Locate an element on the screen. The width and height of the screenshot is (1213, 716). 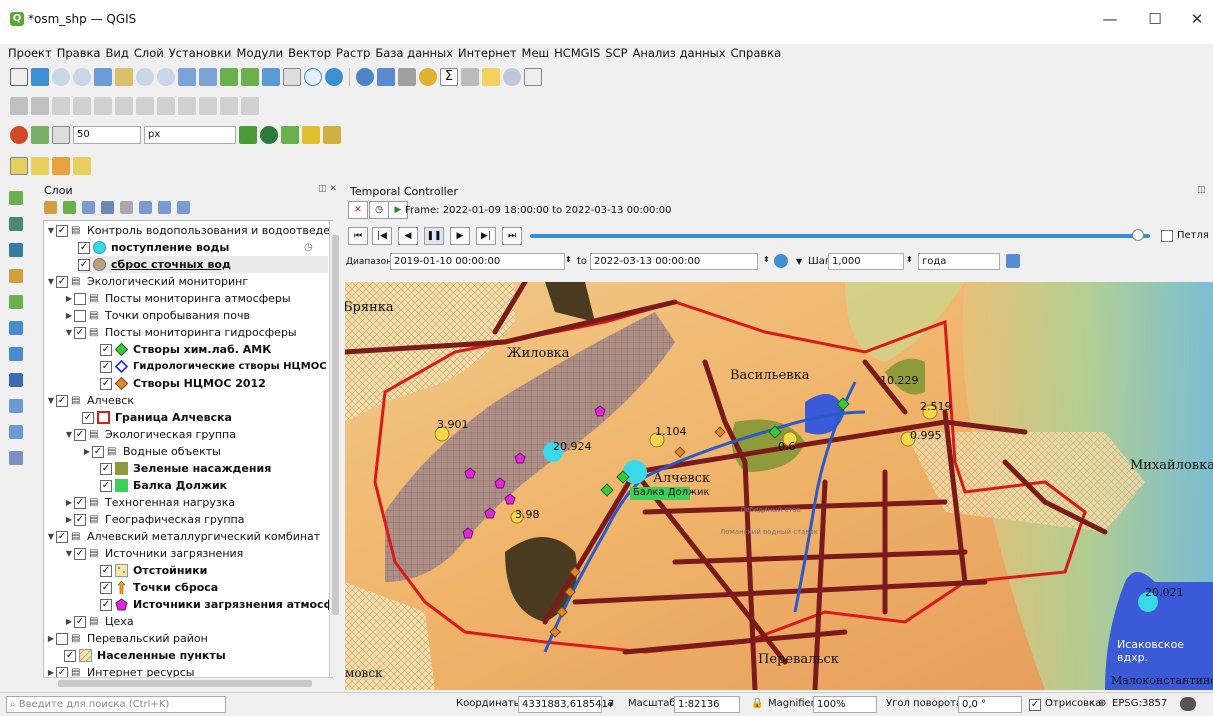
magnifier-field: 100% is located at coordinates (845, 704).